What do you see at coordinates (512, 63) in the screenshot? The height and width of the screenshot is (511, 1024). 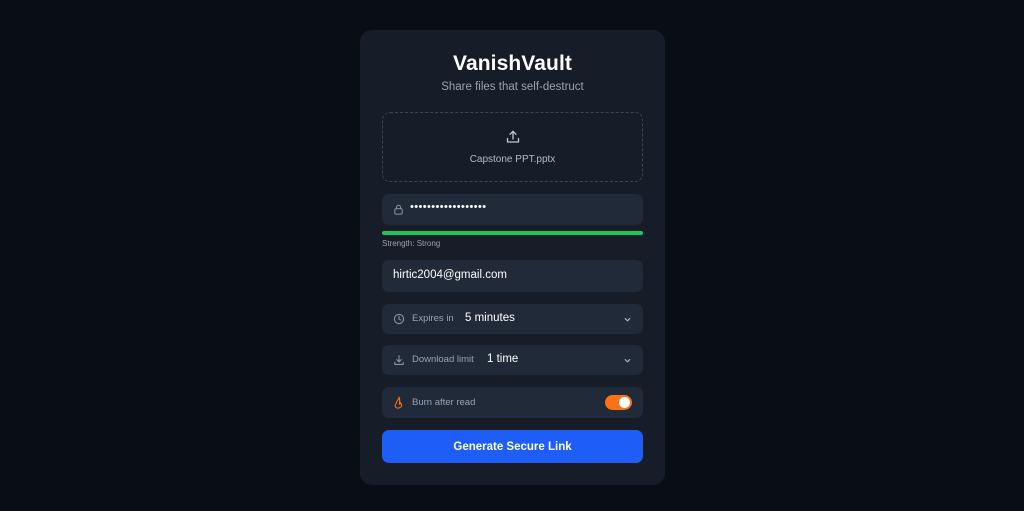 I see `app-title: VanishVault` at bounding box center [512, 63].